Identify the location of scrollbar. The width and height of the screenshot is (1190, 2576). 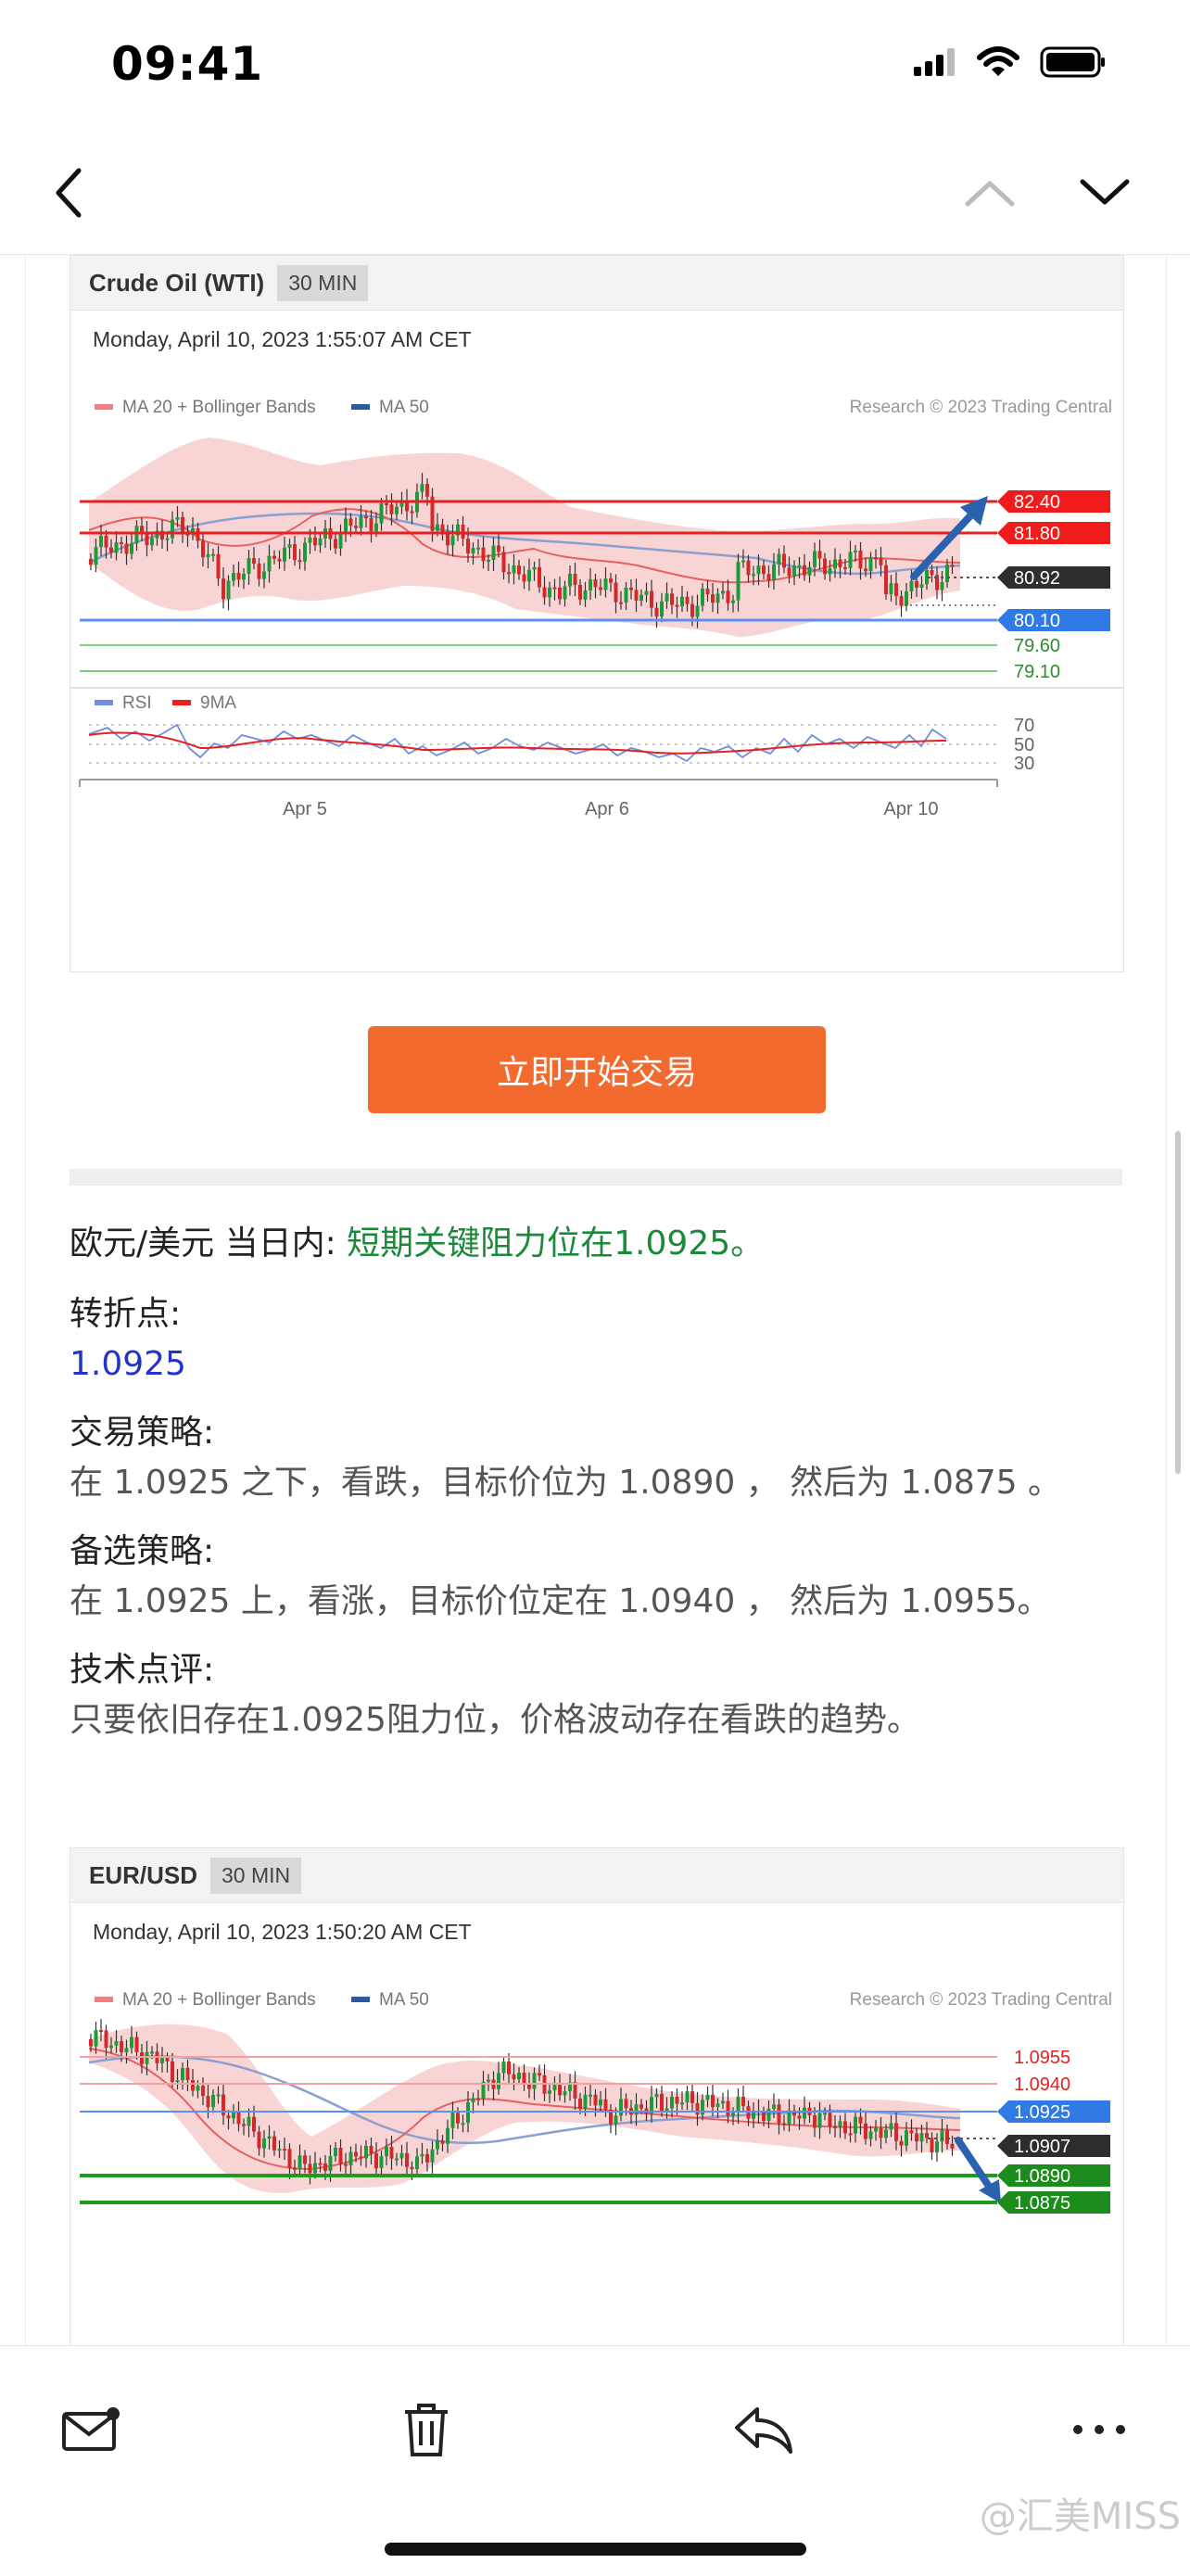
(1178, 1302).